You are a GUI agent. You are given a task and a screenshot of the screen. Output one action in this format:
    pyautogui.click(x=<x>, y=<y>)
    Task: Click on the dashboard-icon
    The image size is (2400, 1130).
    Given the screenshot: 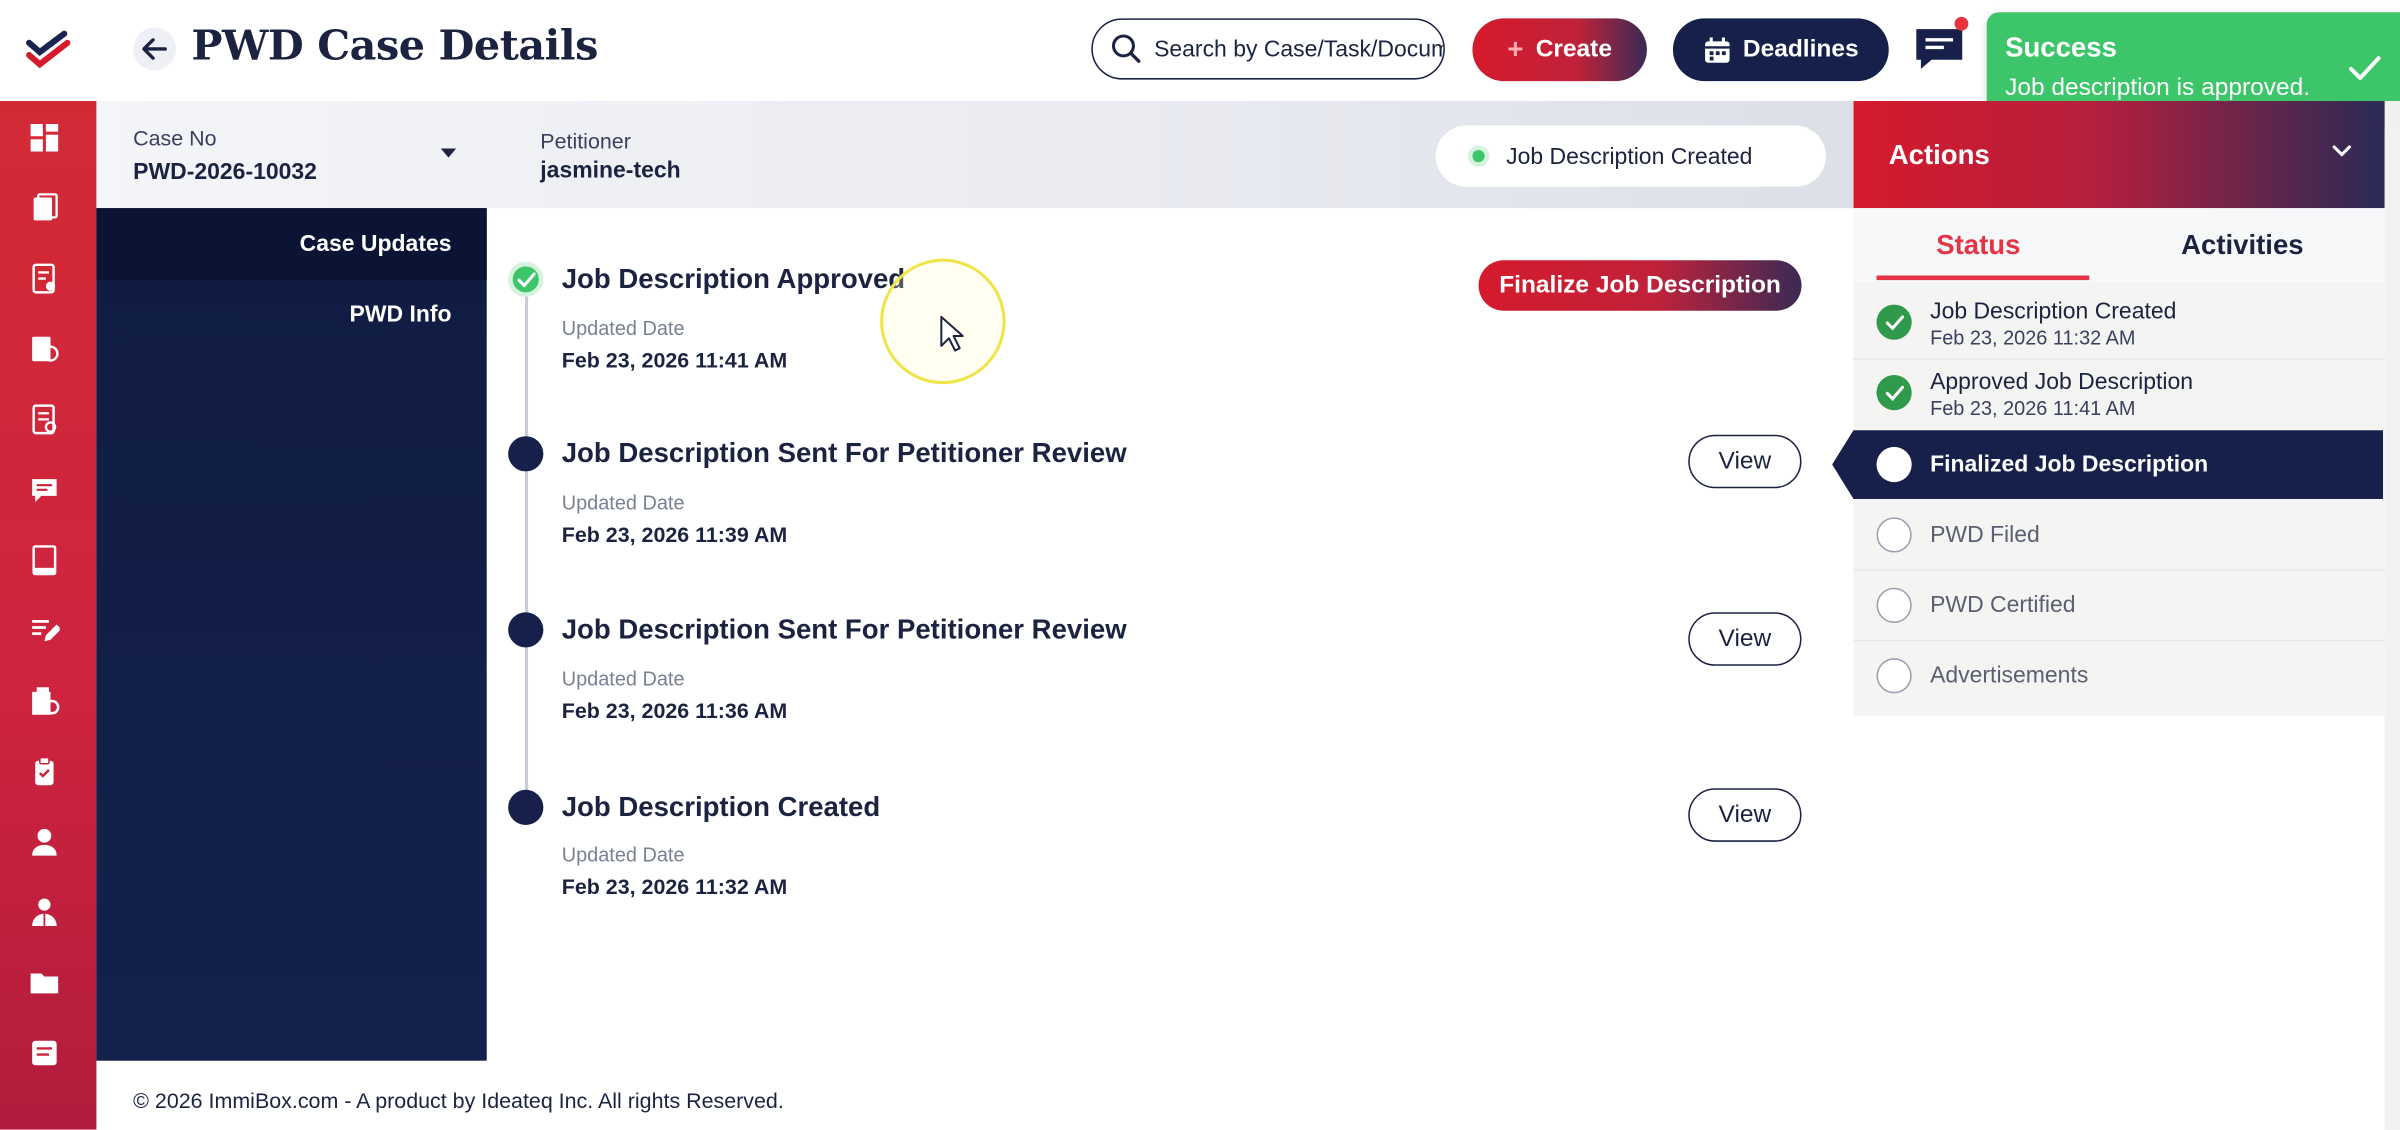 What is the action you would take?
    pyautogui.click(x=44, y=137)
    